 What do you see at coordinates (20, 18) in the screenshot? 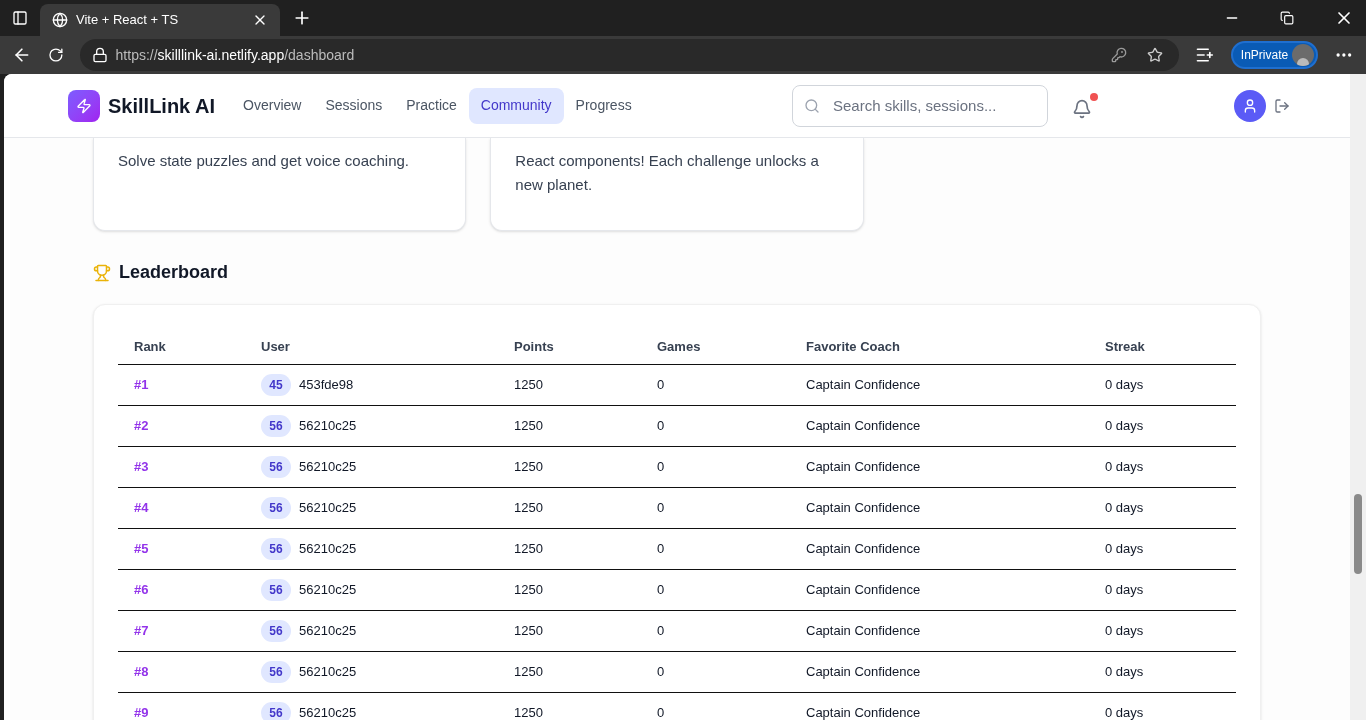
I see `sidebar-icon` at bounding box center [20, 18].